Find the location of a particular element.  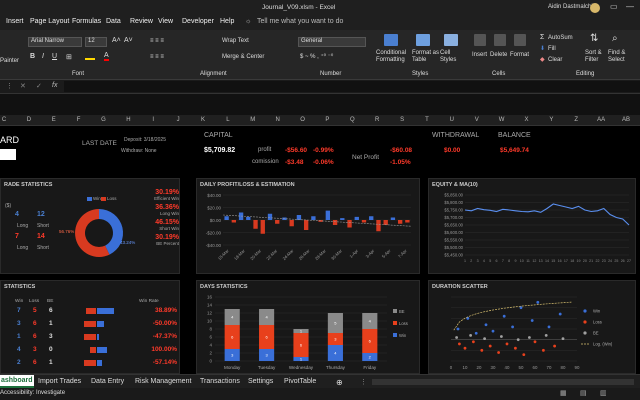

font-name-select: Arial Narrow is located at coordinates (55, 42).